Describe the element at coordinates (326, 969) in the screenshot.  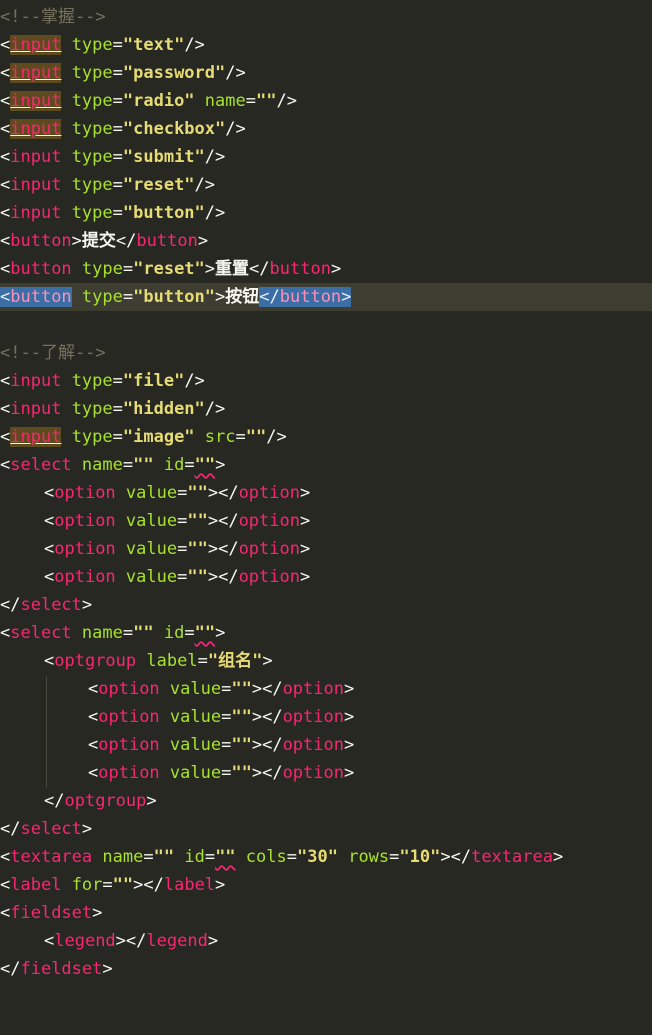
I see `code-line: </fieldset>` at that location.